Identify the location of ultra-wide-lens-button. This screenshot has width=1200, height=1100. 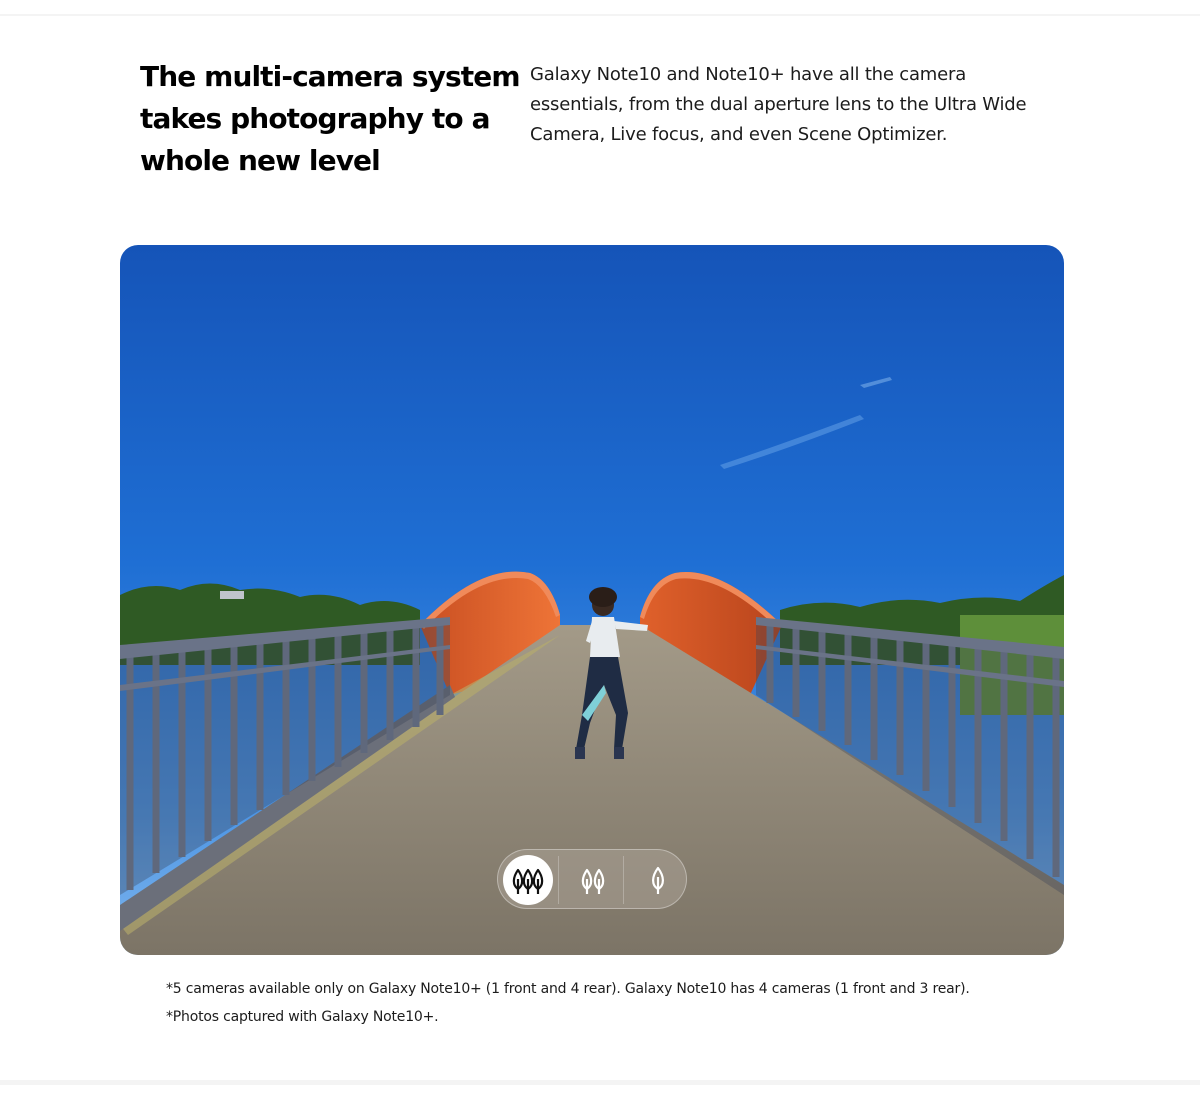
(528, 880).